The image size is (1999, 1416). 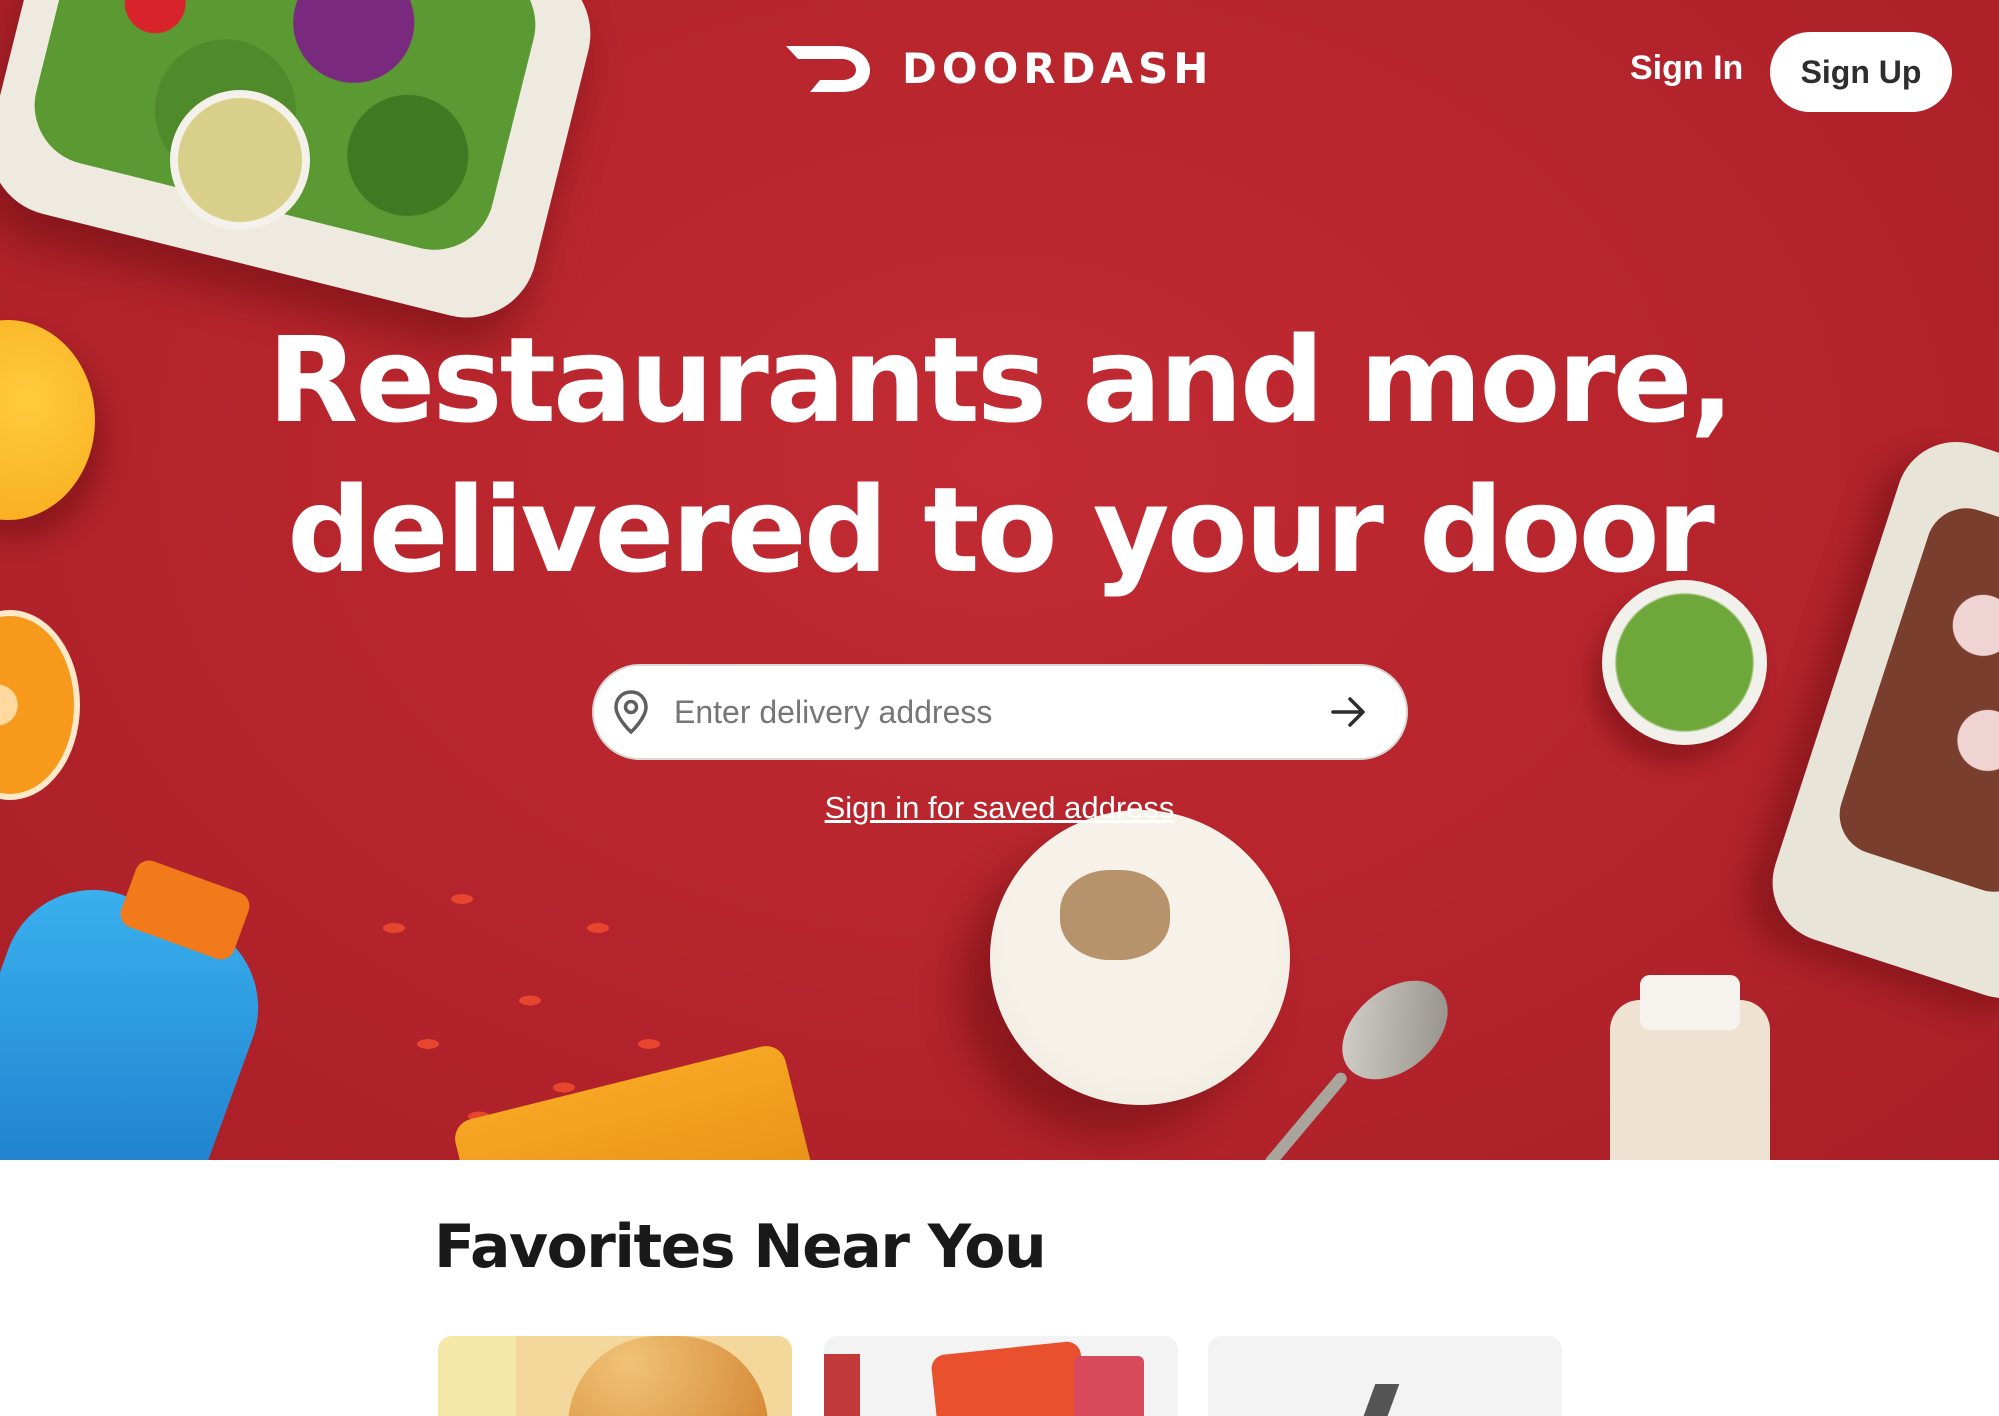 I want to click on snacks-bag-image, so click(x=1009, y=1378).